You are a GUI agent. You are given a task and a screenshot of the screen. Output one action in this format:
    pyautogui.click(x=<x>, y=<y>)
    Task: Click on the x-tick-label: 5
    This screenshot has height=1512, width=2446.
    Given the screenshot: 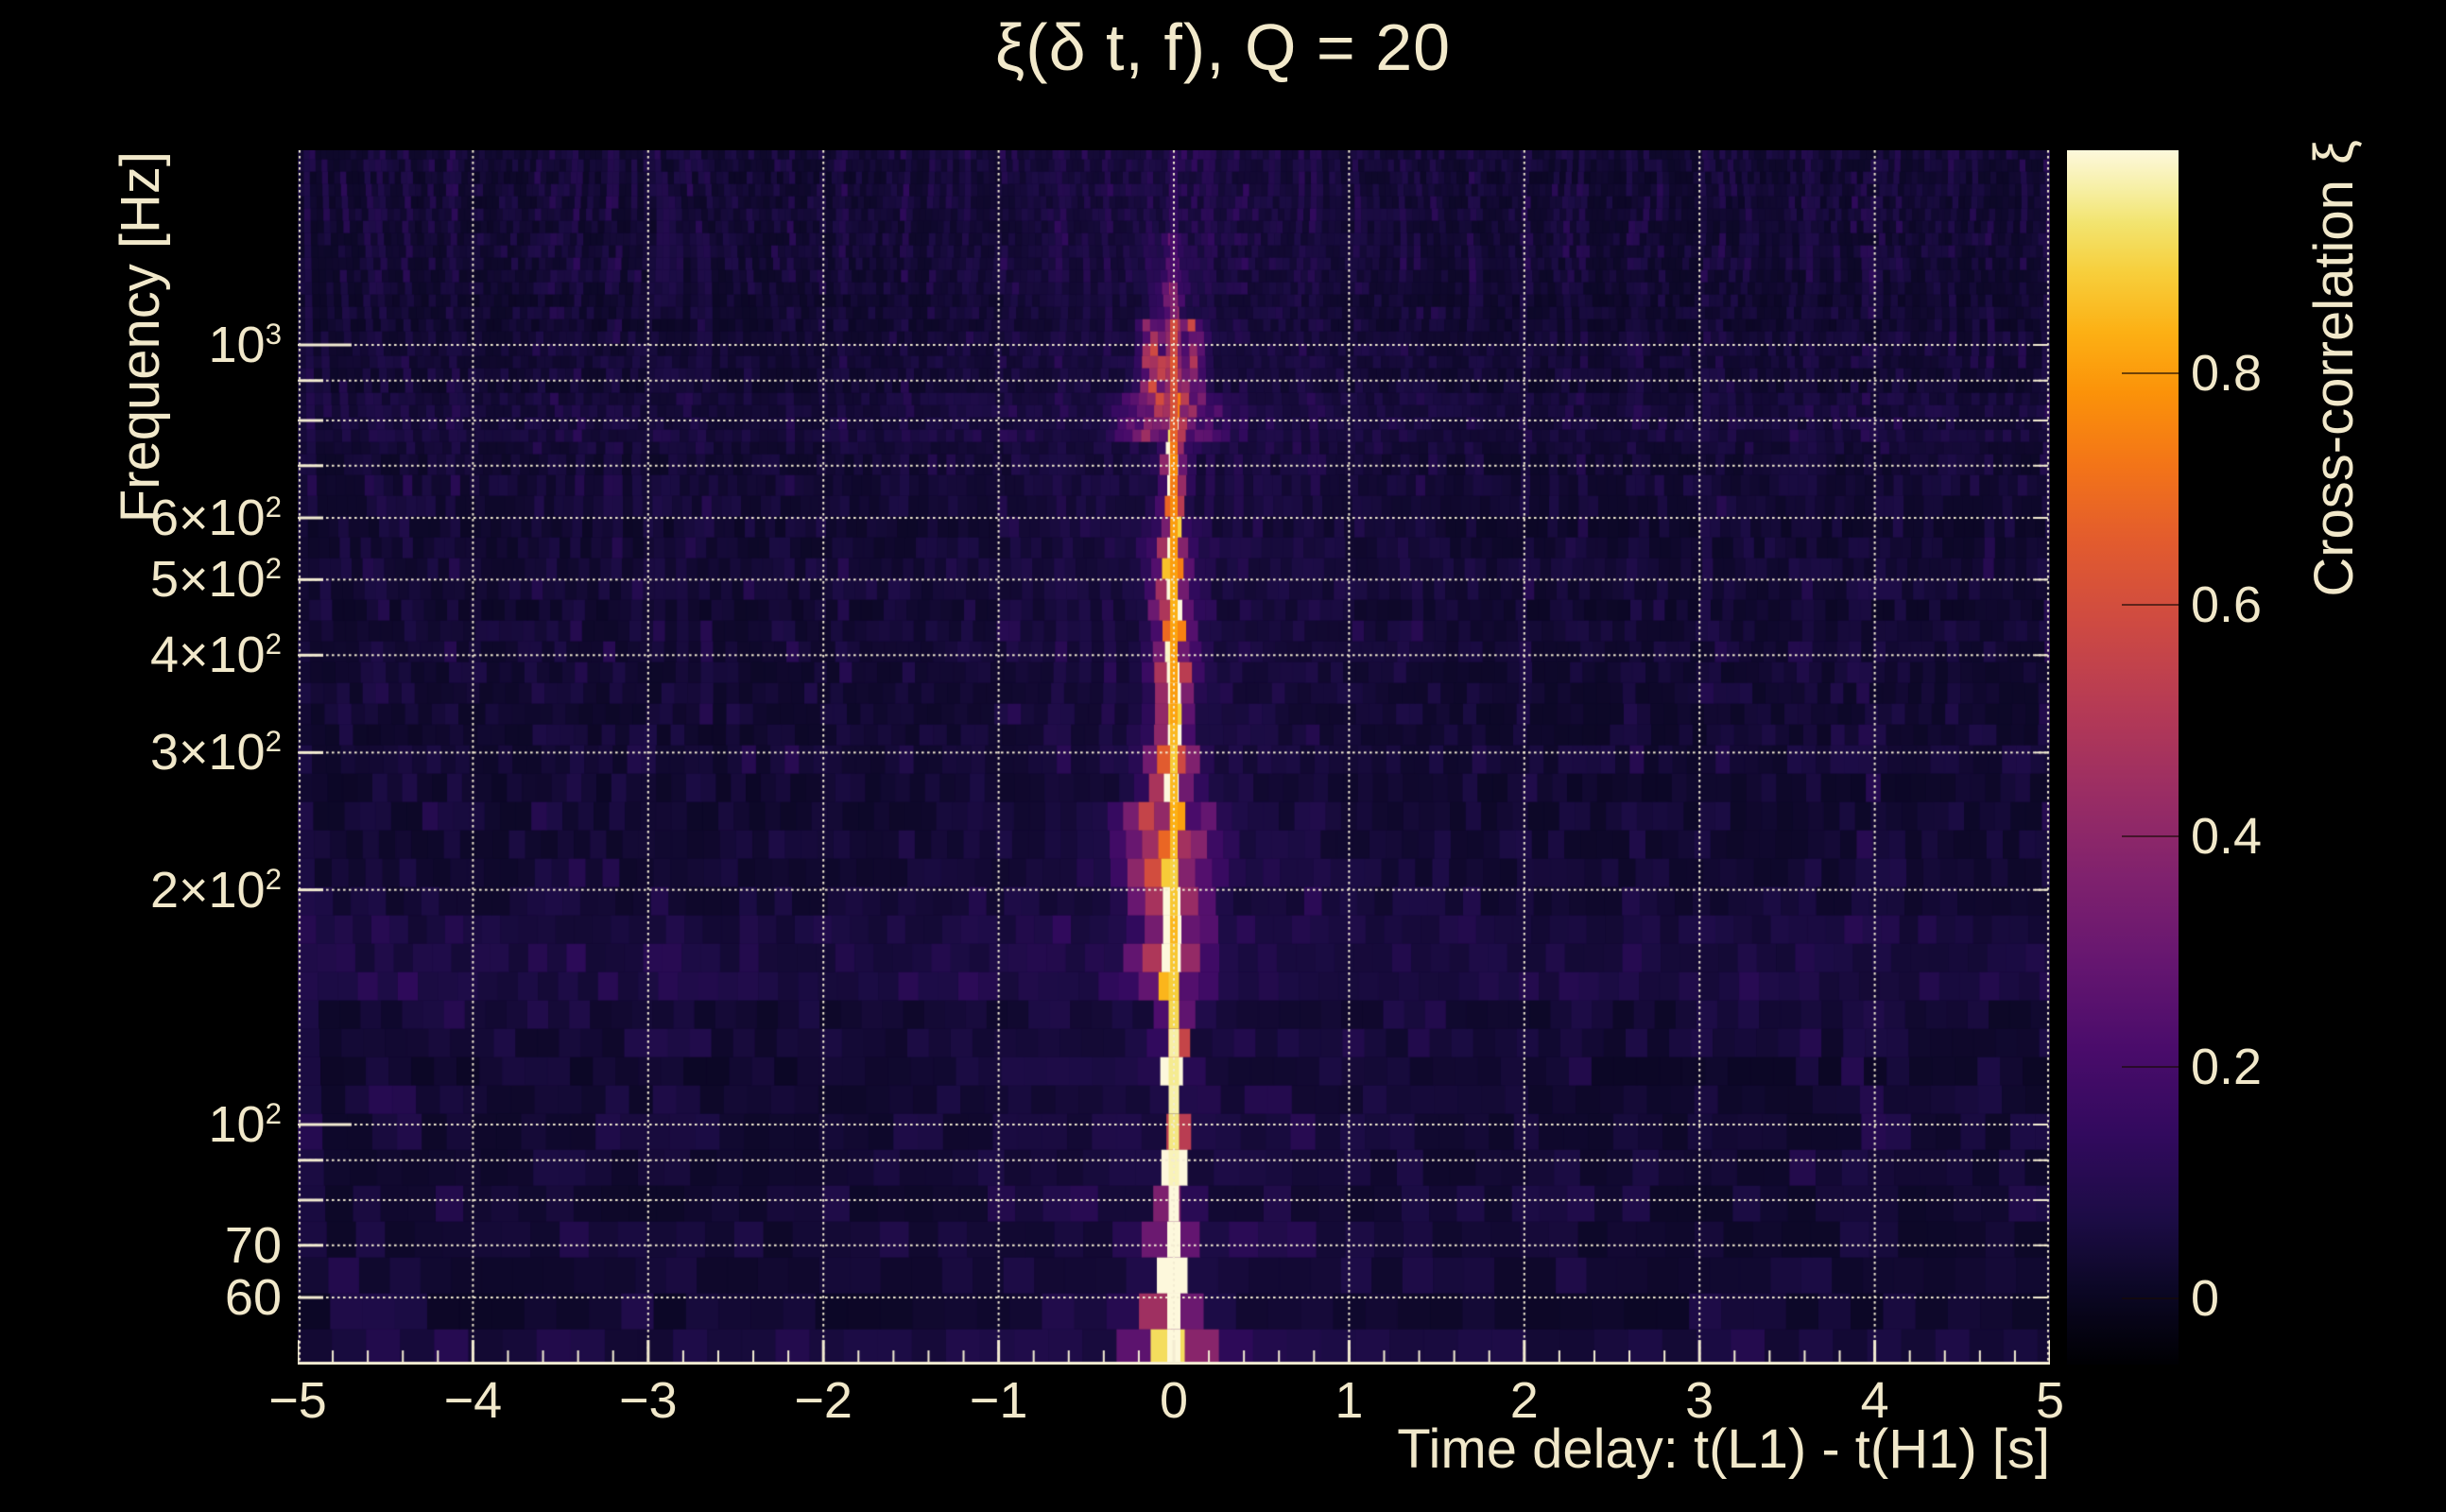 What is the action you would take?
    pyautogui.click(x=2050, y=1400)
    